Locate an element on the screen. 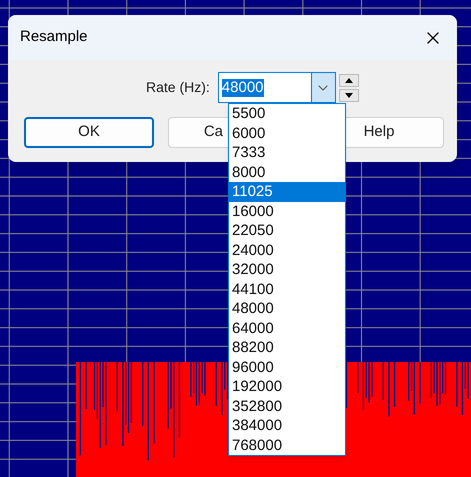  rate-combobox: 48000 is located at coordinates (277, 87).